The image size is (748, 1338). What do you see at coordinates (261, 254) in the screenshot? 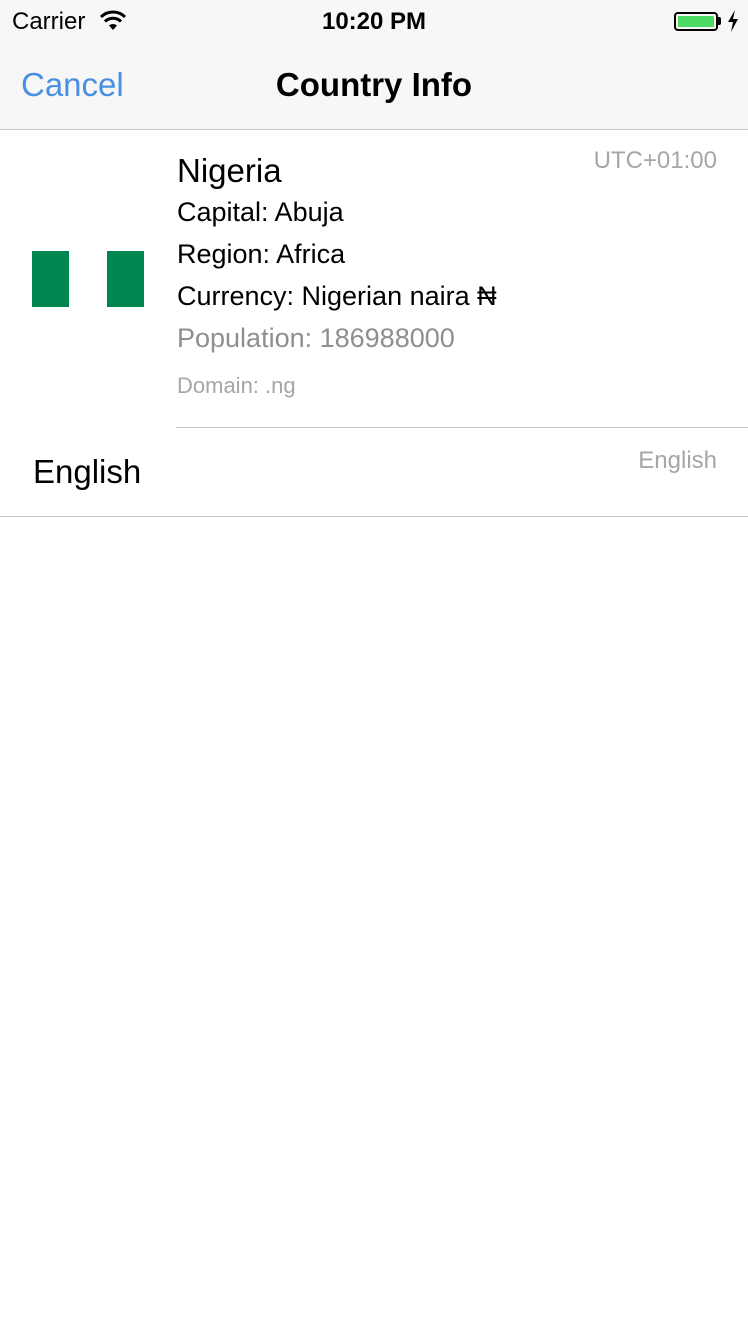
I see `region-label: Region: Africa` at bounding box center [261, 254].